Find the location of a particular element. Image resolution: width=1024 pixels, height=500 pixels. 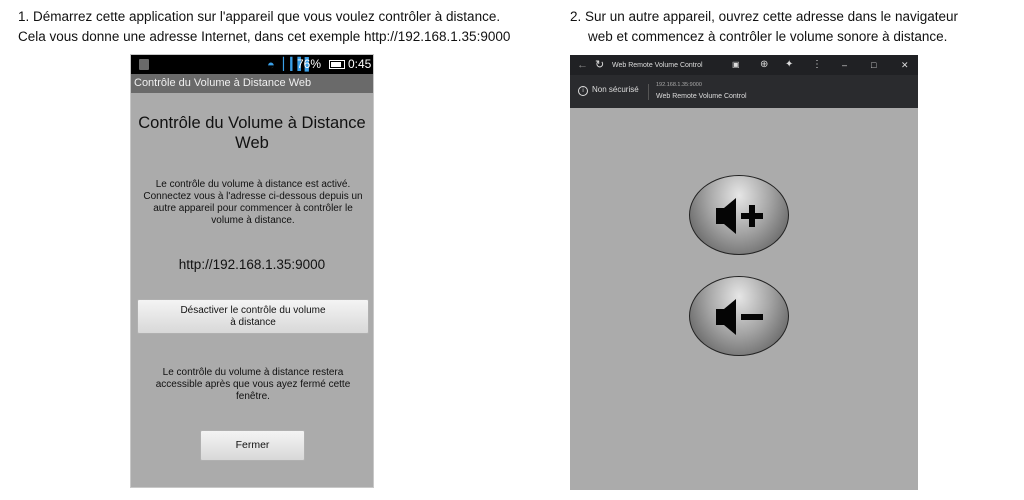

android-status-bar: ◓ ▏▎▍▌ 76% 0:45 is located at coordinates (252, 64).